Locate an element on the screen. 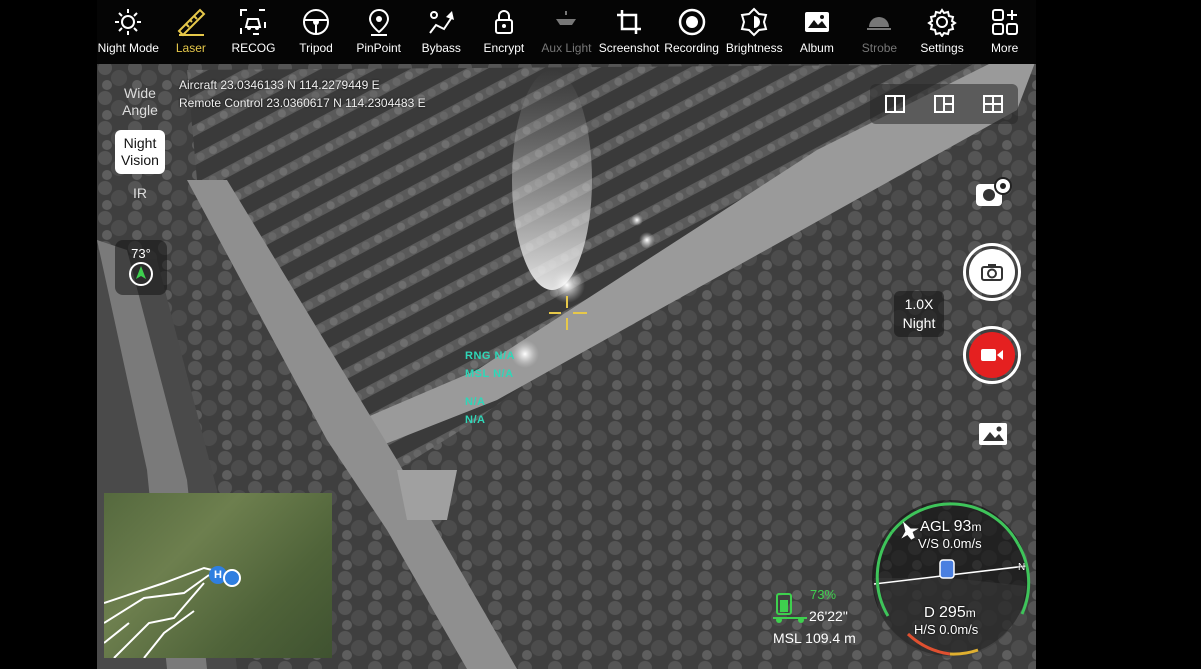 This screenshot has height=669, width=1201. toolbar-bybass-button: Bybass is located at coordinates (441, 32).